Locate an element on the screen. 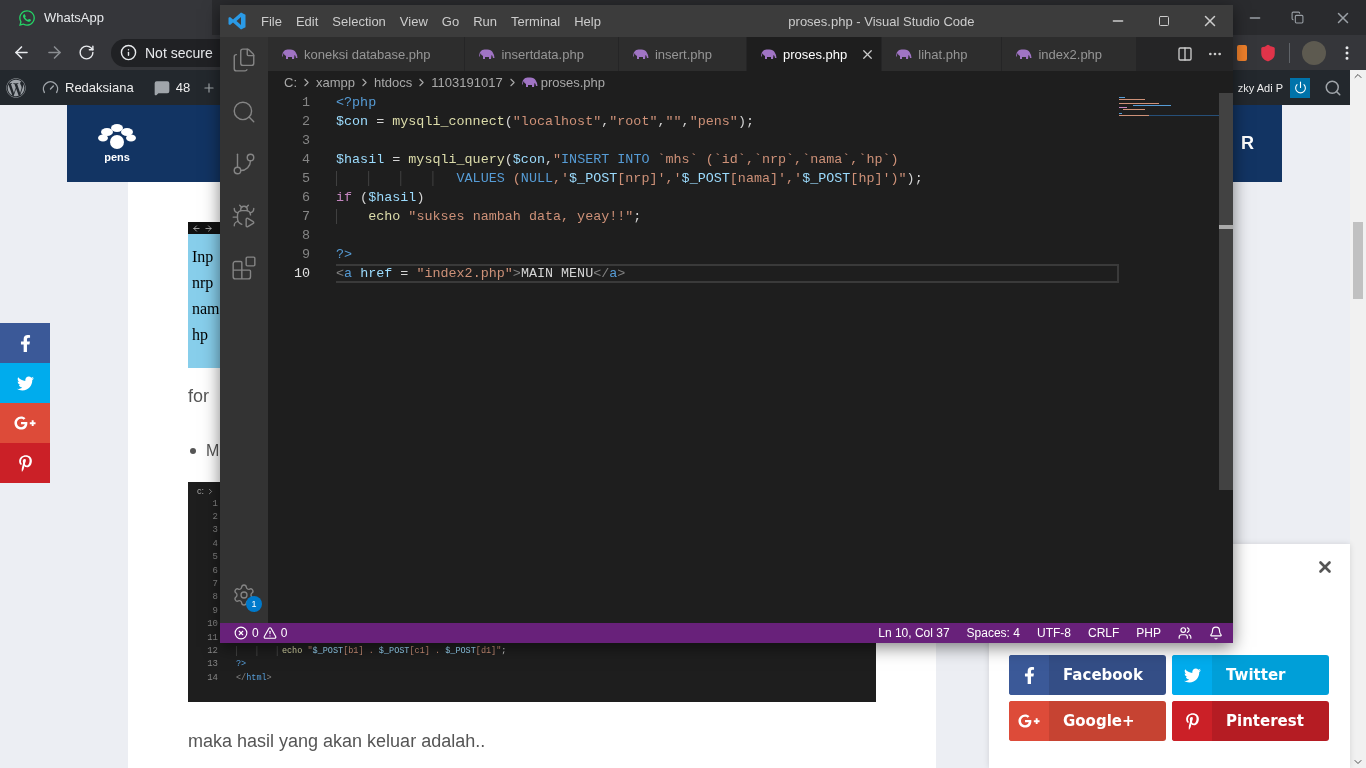  status-item: PHP is located at coordinates (1148, 633).